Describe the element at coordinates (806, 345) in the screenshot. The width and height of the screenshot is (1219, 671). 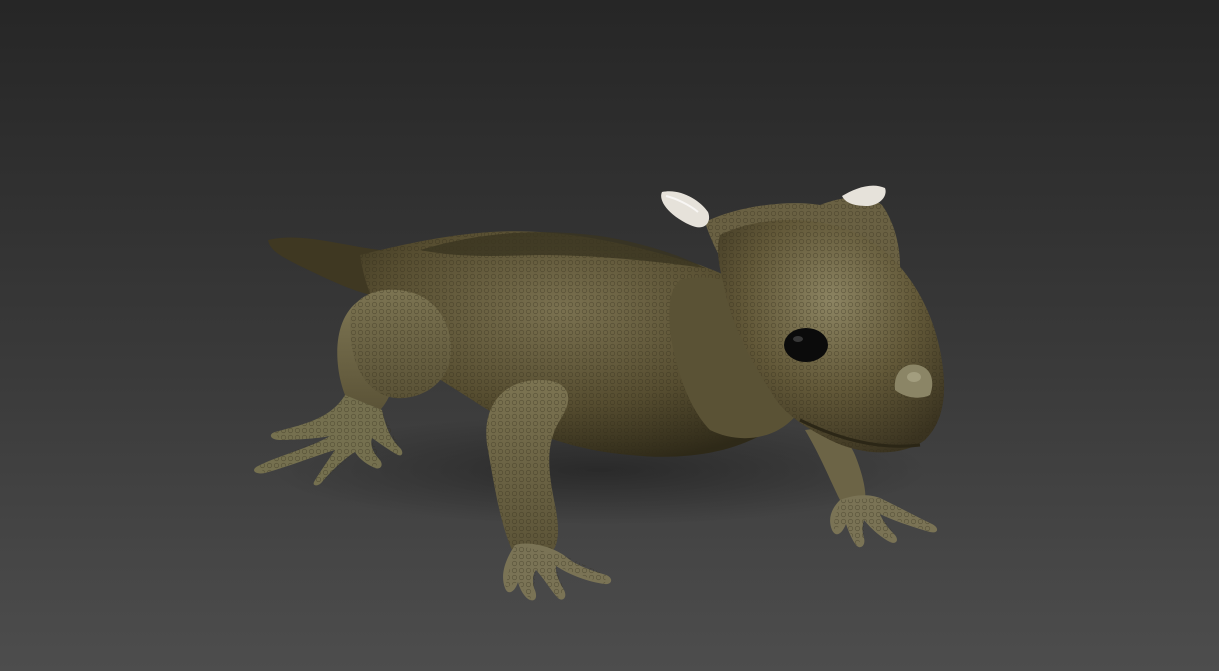
I see `eye` at that location.